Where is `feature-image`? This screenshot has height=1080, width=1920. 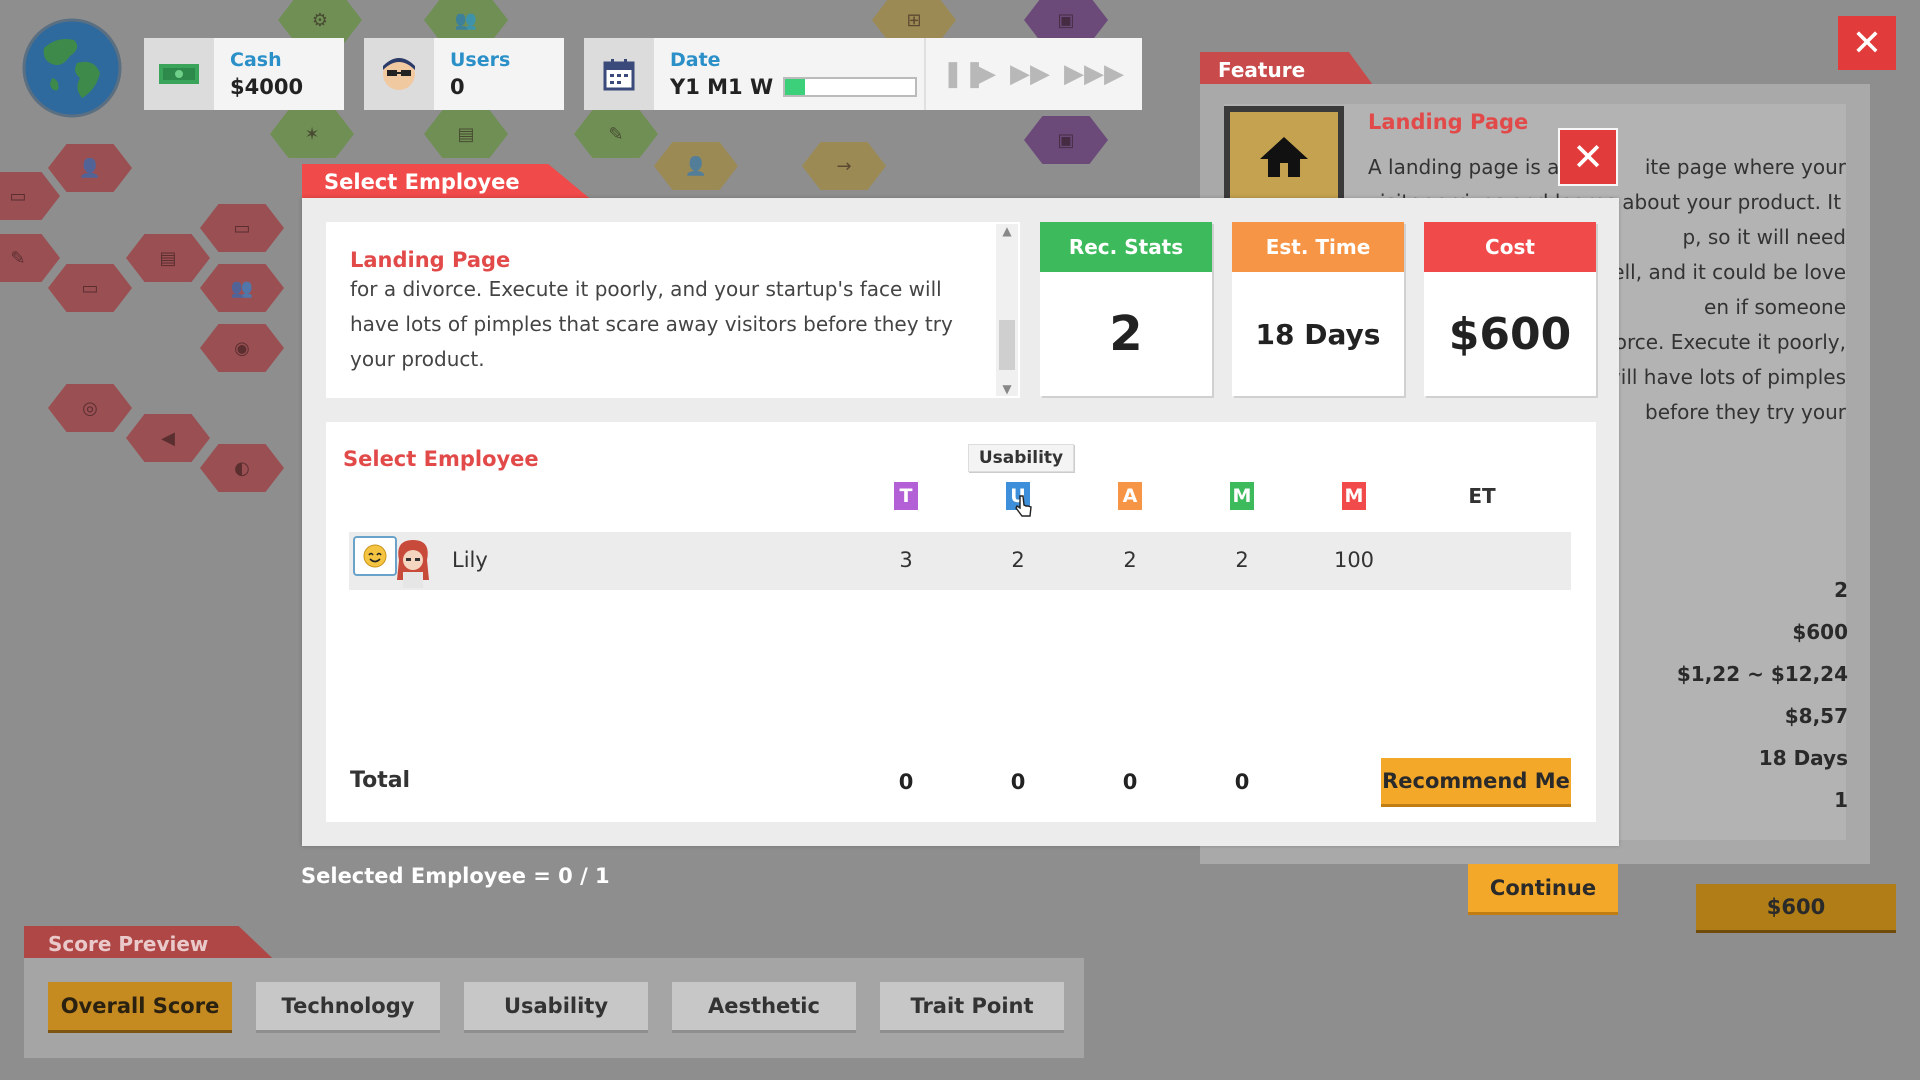
feature-image is located at coordinates (1284, 156).